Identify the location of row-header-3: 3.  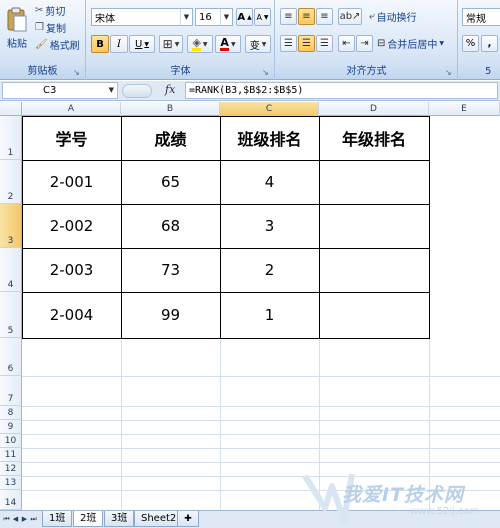
(11, 226).